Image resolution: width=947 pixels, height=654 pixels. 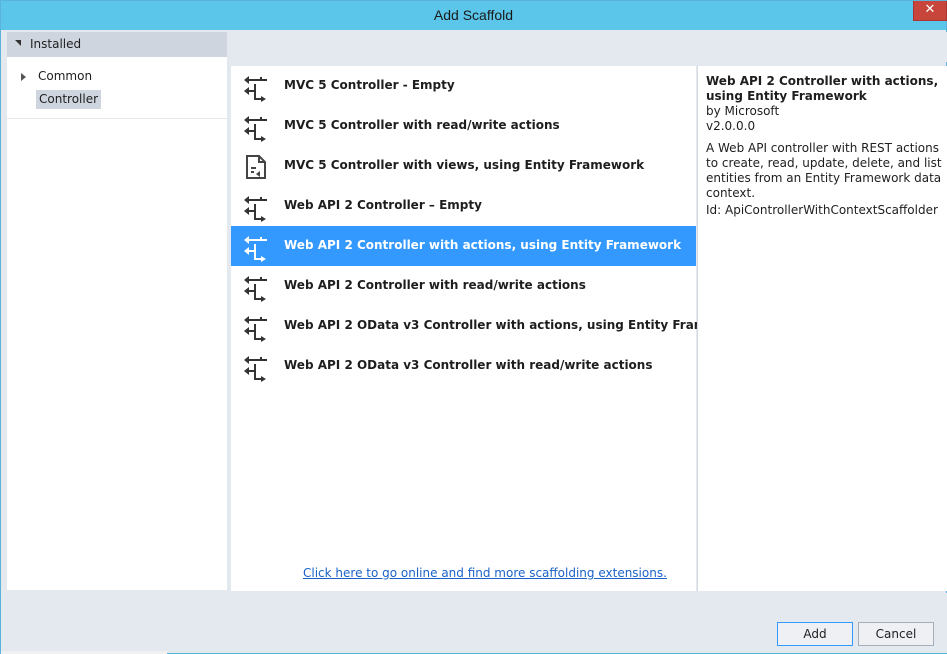 What do you see at coordinates (23, 77) in the screenshot?
I see `expand-triangle-icon` at bounding box center [23, 77].